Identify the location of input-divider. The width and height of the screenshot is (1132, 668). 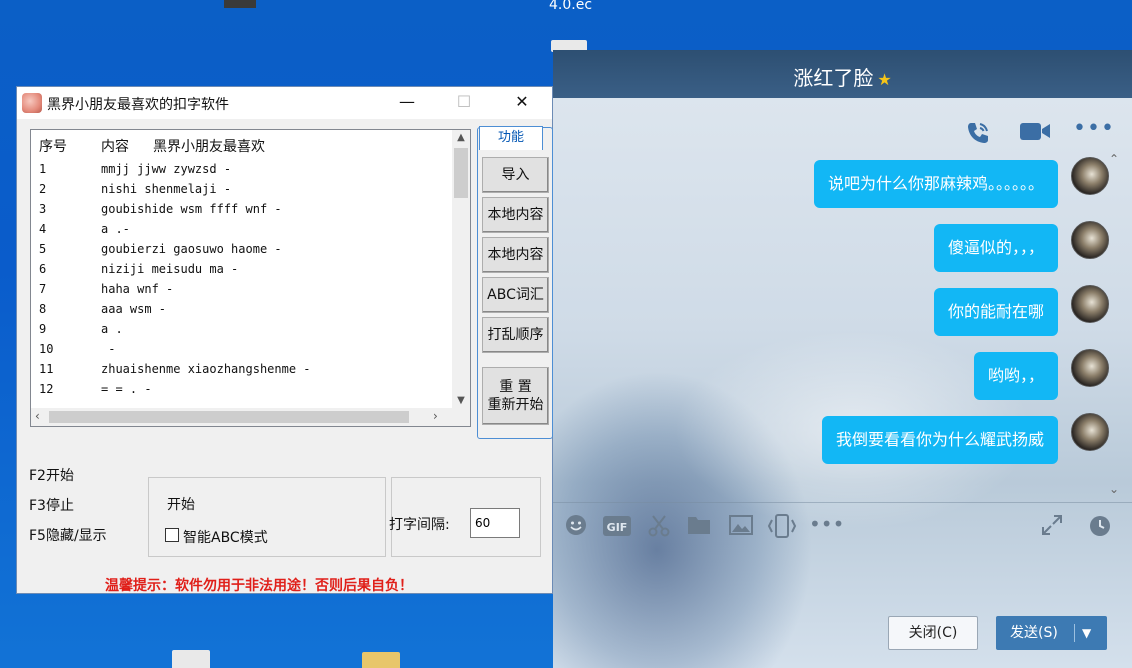
(842, 502).